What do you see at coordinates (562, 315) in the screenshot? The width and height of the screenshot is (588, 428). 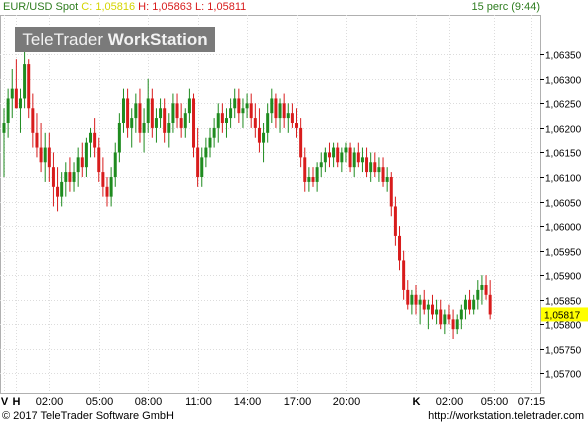 I see `last-price-label: 1,05817` at bounding box center [562, 315].